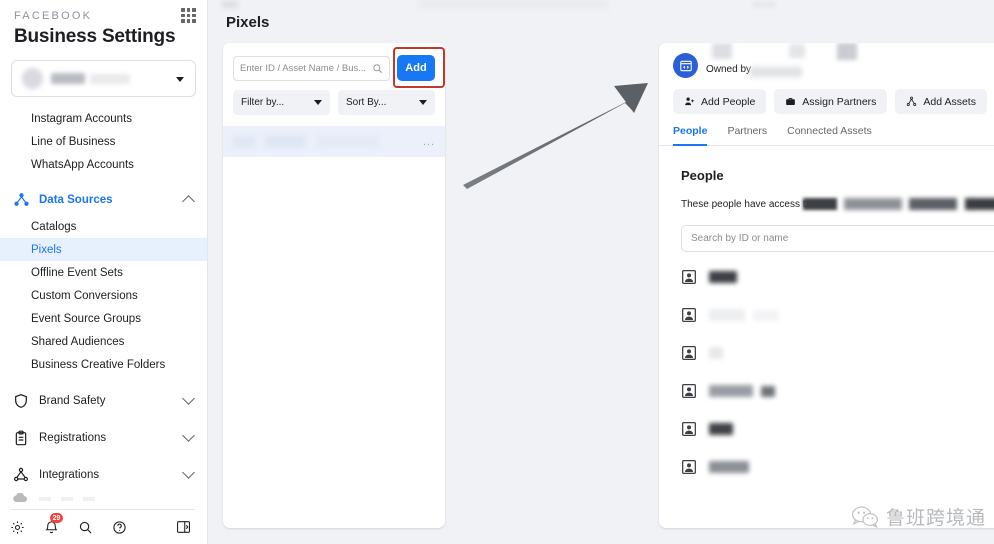 The width and height of the screenshot is (994, 544). Describe the element at coordinates (188, 15) in the screenshot. I see `app-grid-icon` at that location.